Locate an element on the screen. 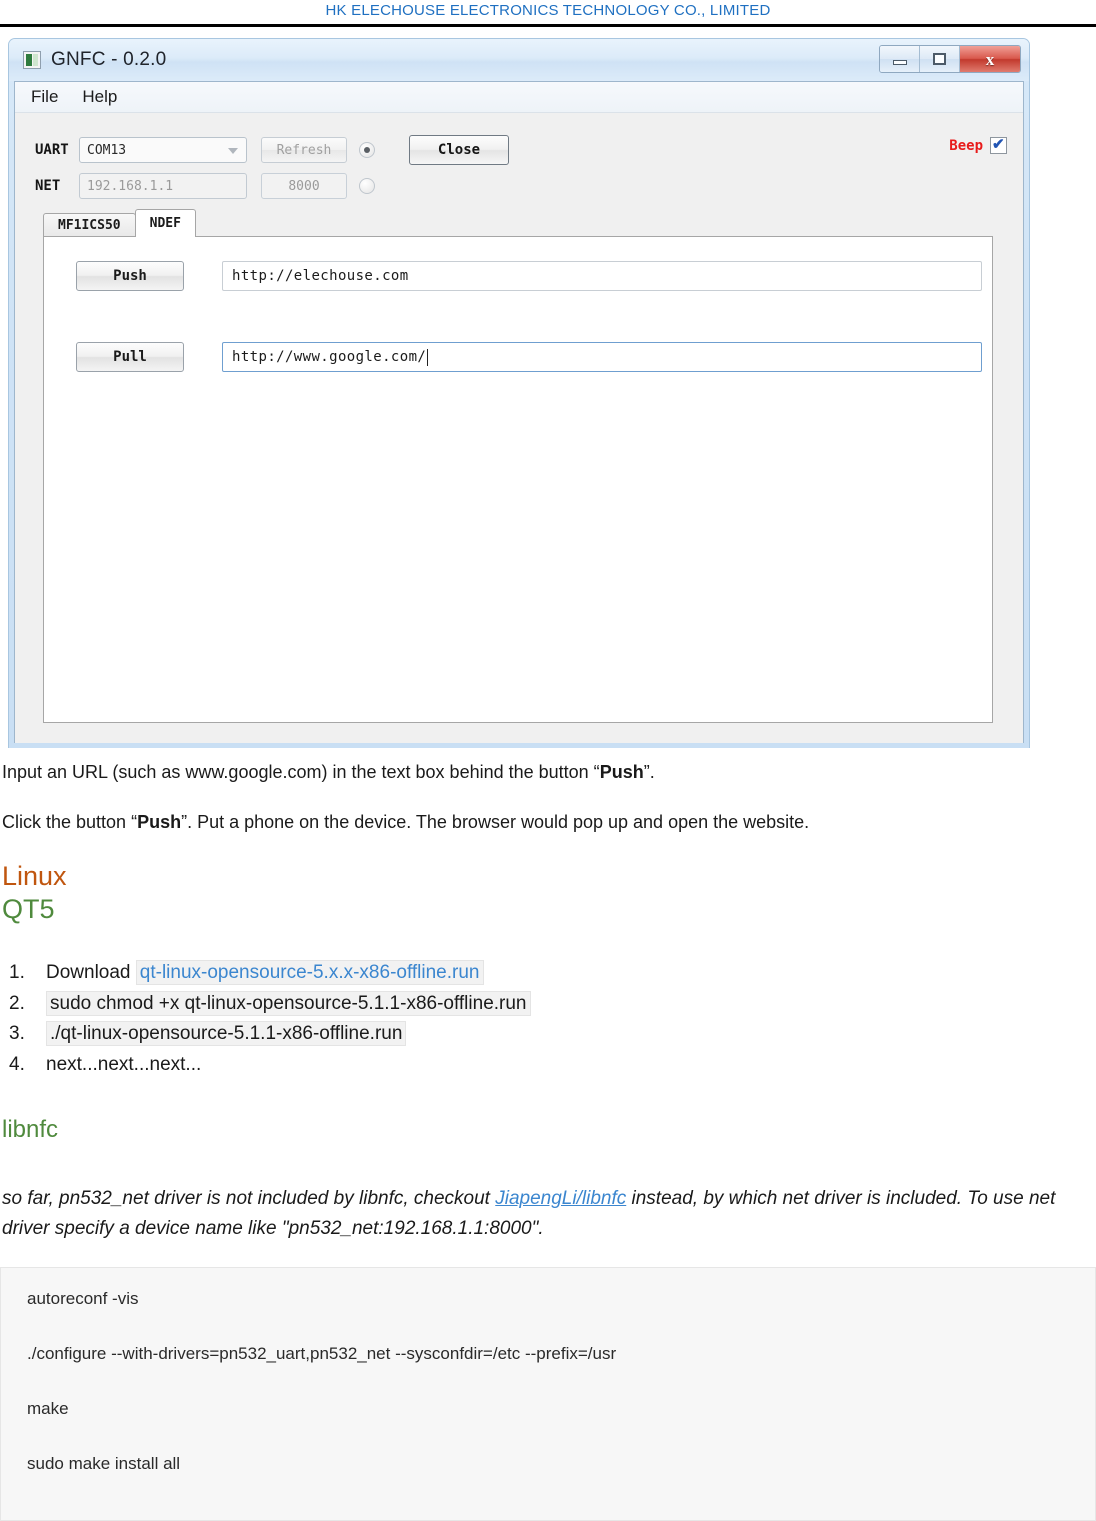 This screenshot has height=1521, width=1096. push-url-value: http://elechouse.com is located at coordinates (320, 276).